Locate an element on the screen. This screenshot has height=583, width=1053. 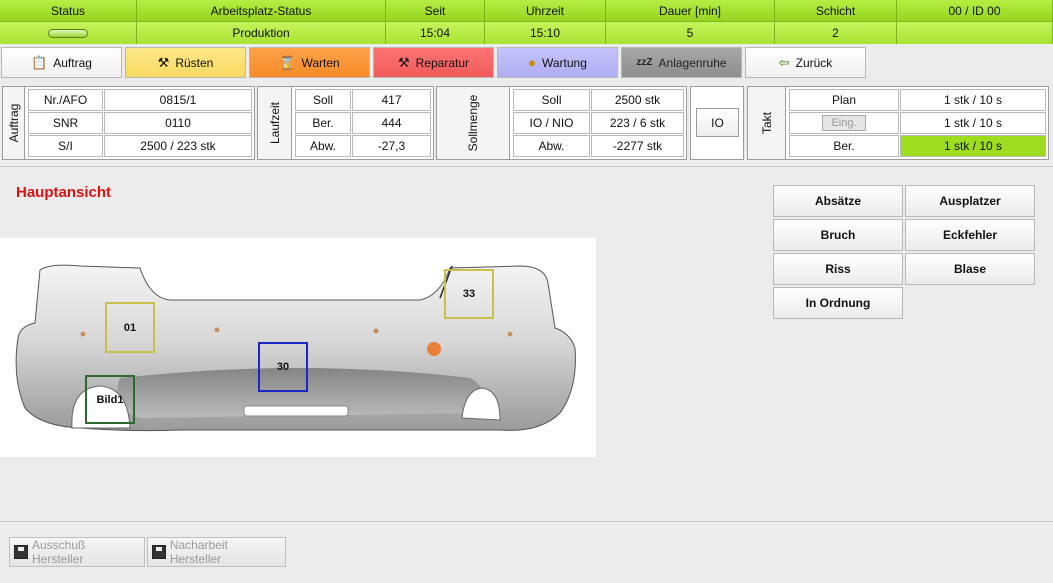
si-label: S/I is located at coordinates (65, 146).